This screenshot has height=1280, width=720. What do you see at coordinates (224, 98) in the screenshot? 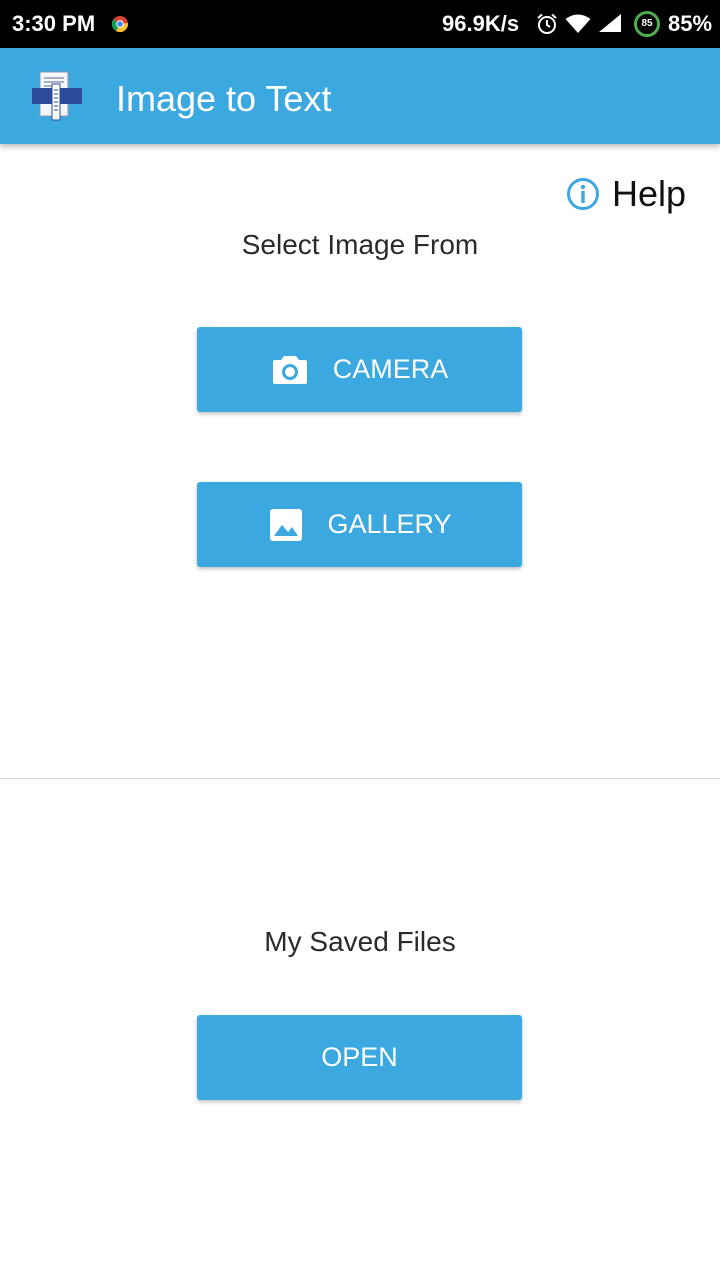
I see `app-title: Image to Text` at bounding box center [224, 98].